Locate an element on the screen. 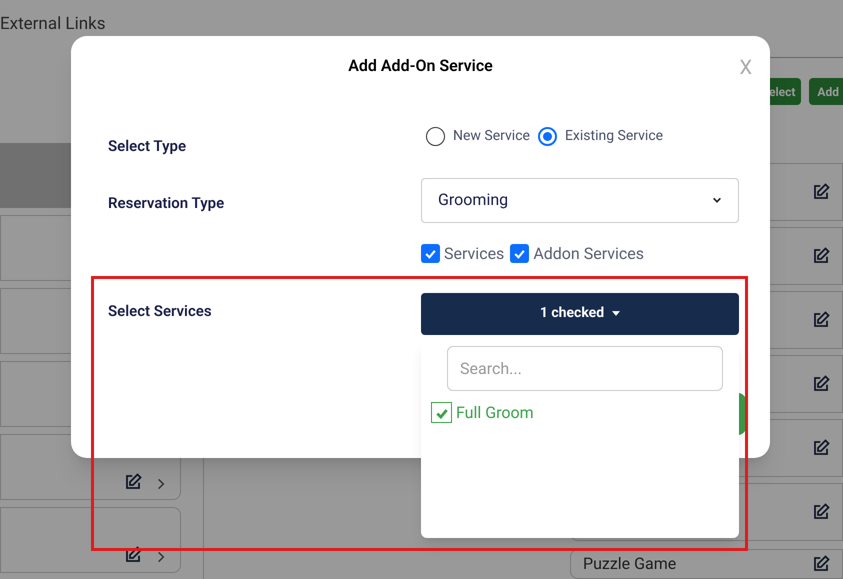 The width and height of the screenshot is (843, 579). field-label: Select Type is located at coordinates (148, 146).